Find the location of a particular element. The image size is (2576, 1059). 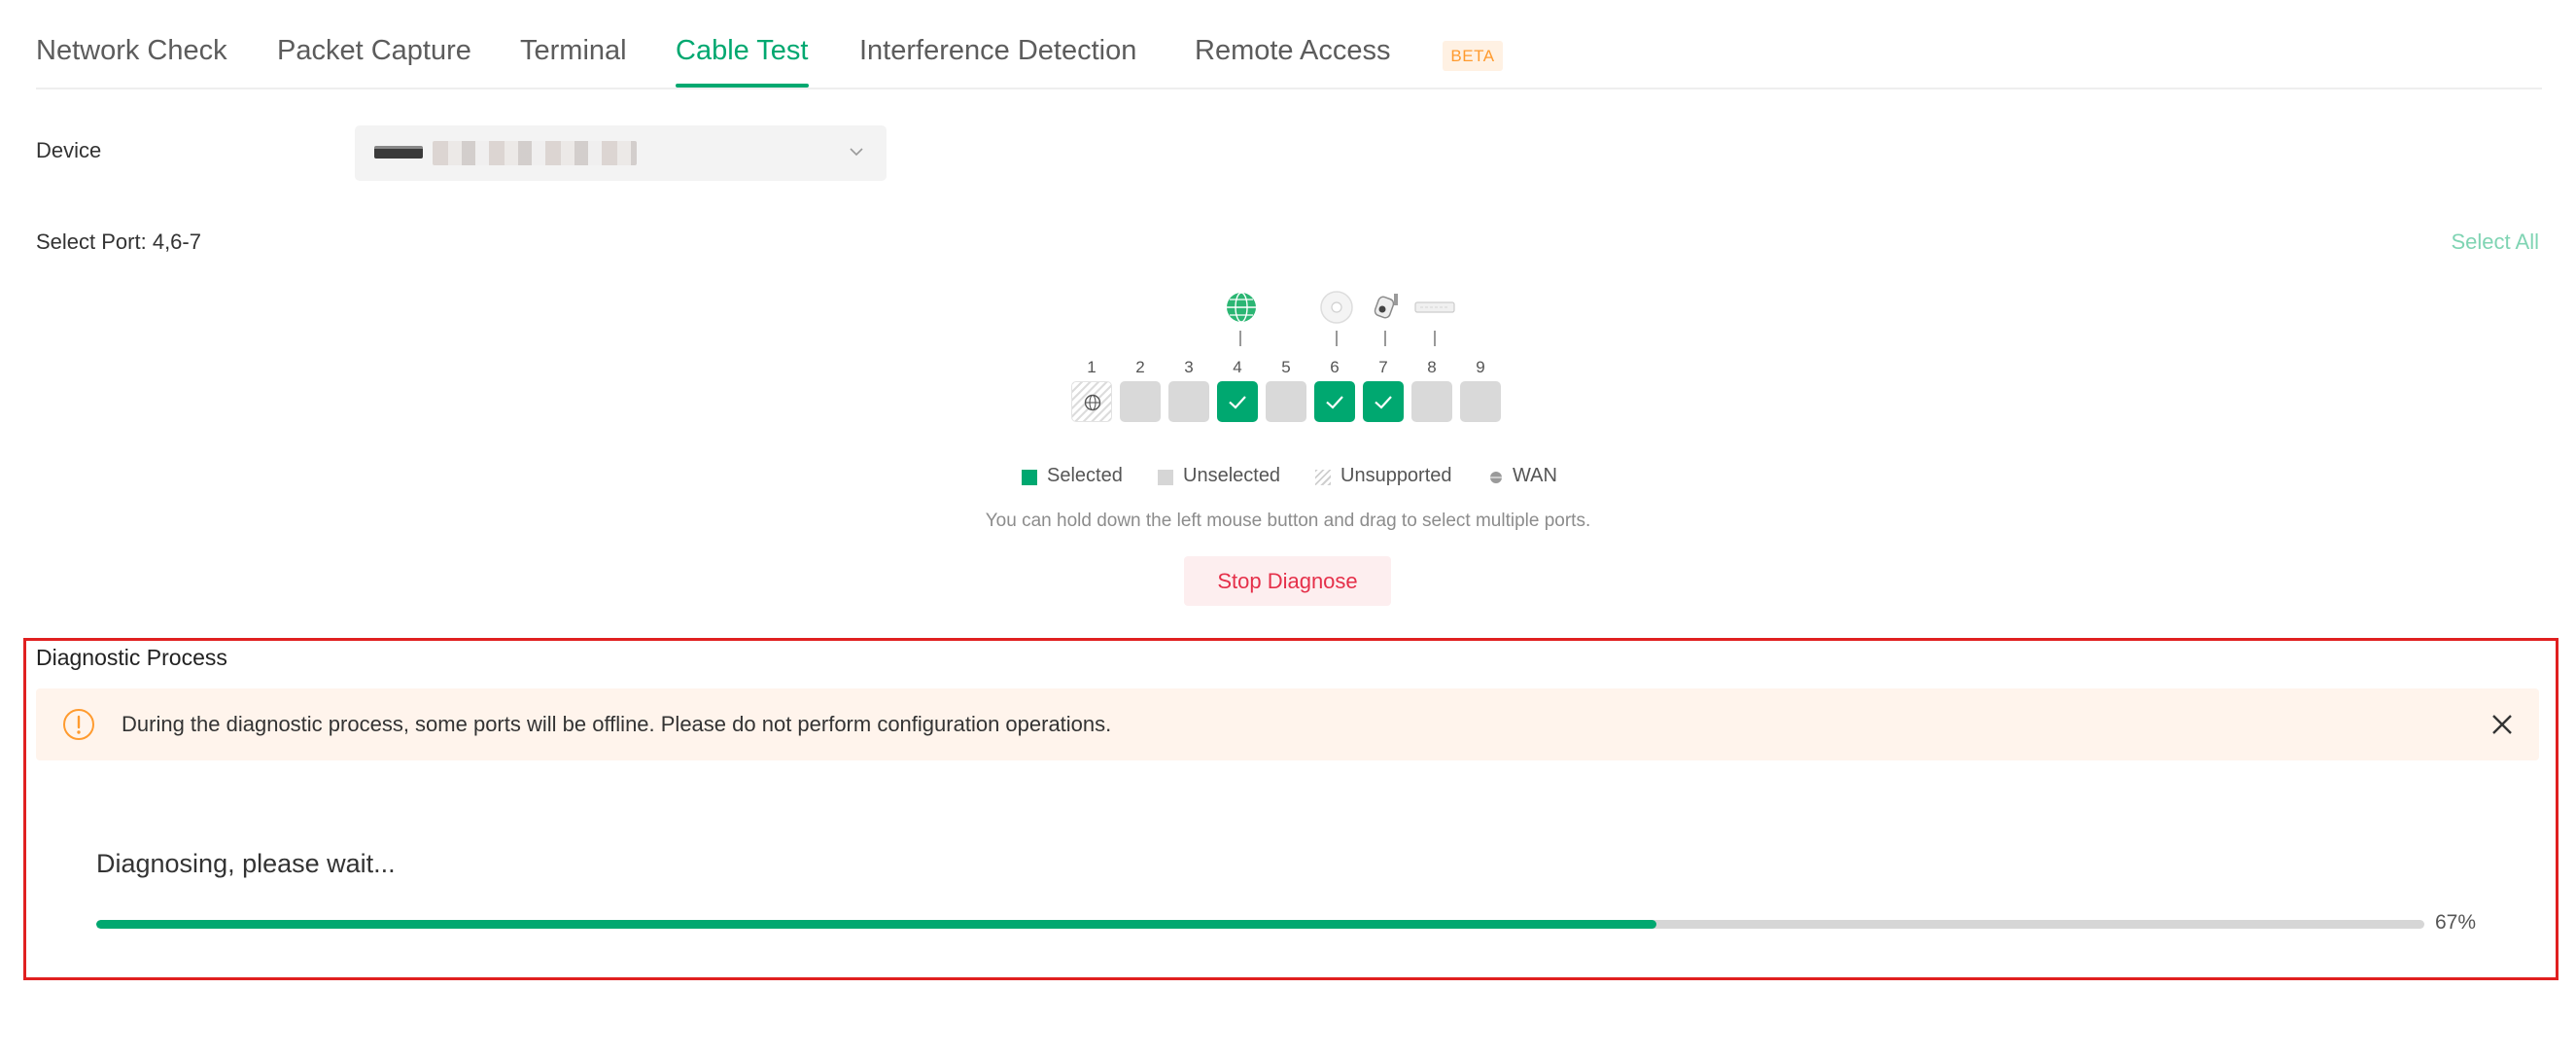

warning-icon is located at coordinates (78, 725).